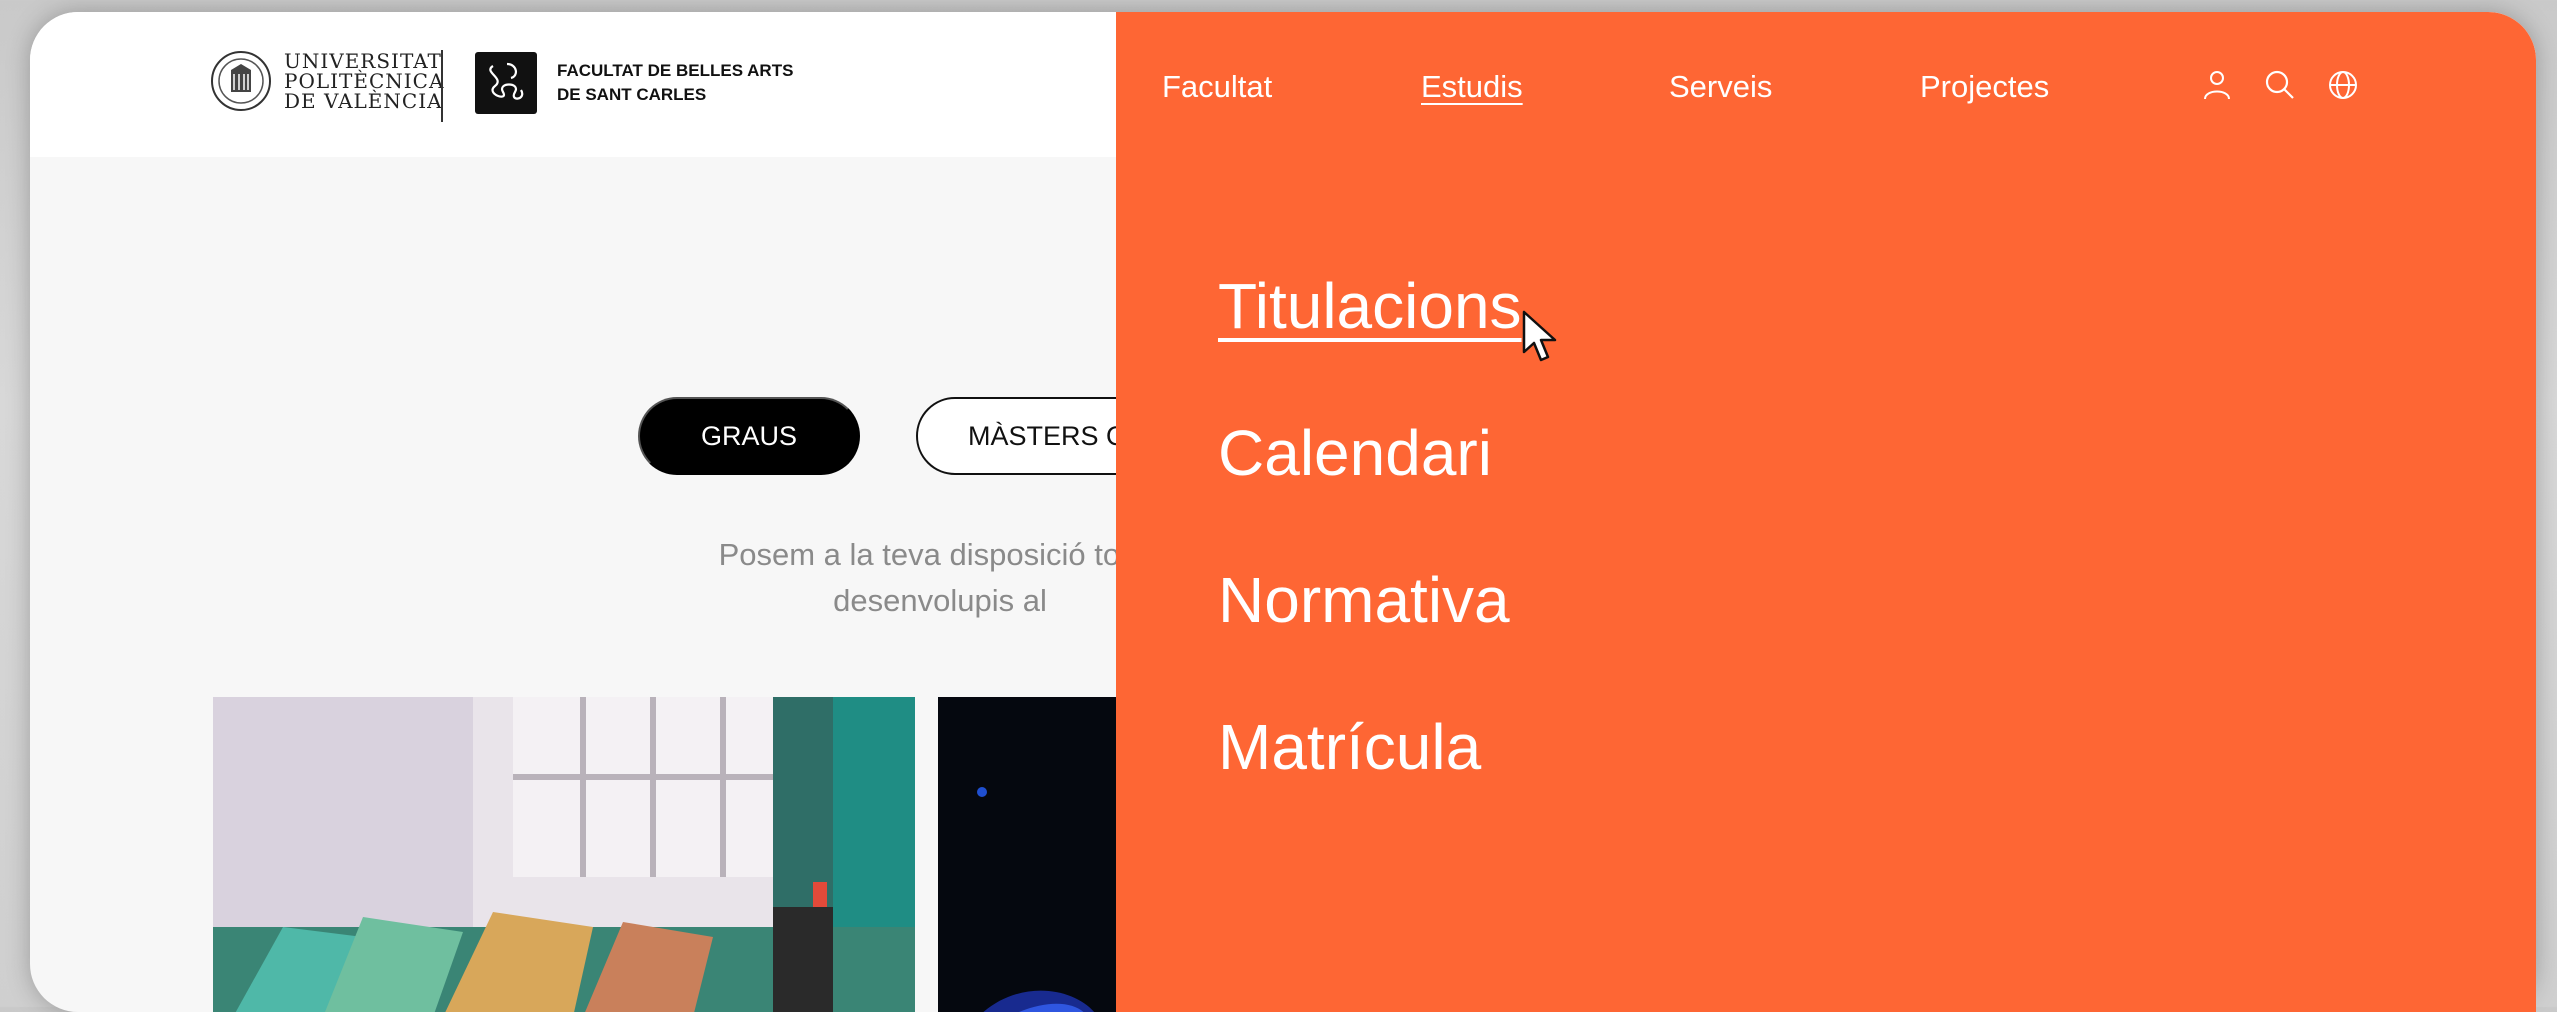  I want to click on faculty-logo-line: FACULTAT DE BELLES ARTS, so click(675, 70).